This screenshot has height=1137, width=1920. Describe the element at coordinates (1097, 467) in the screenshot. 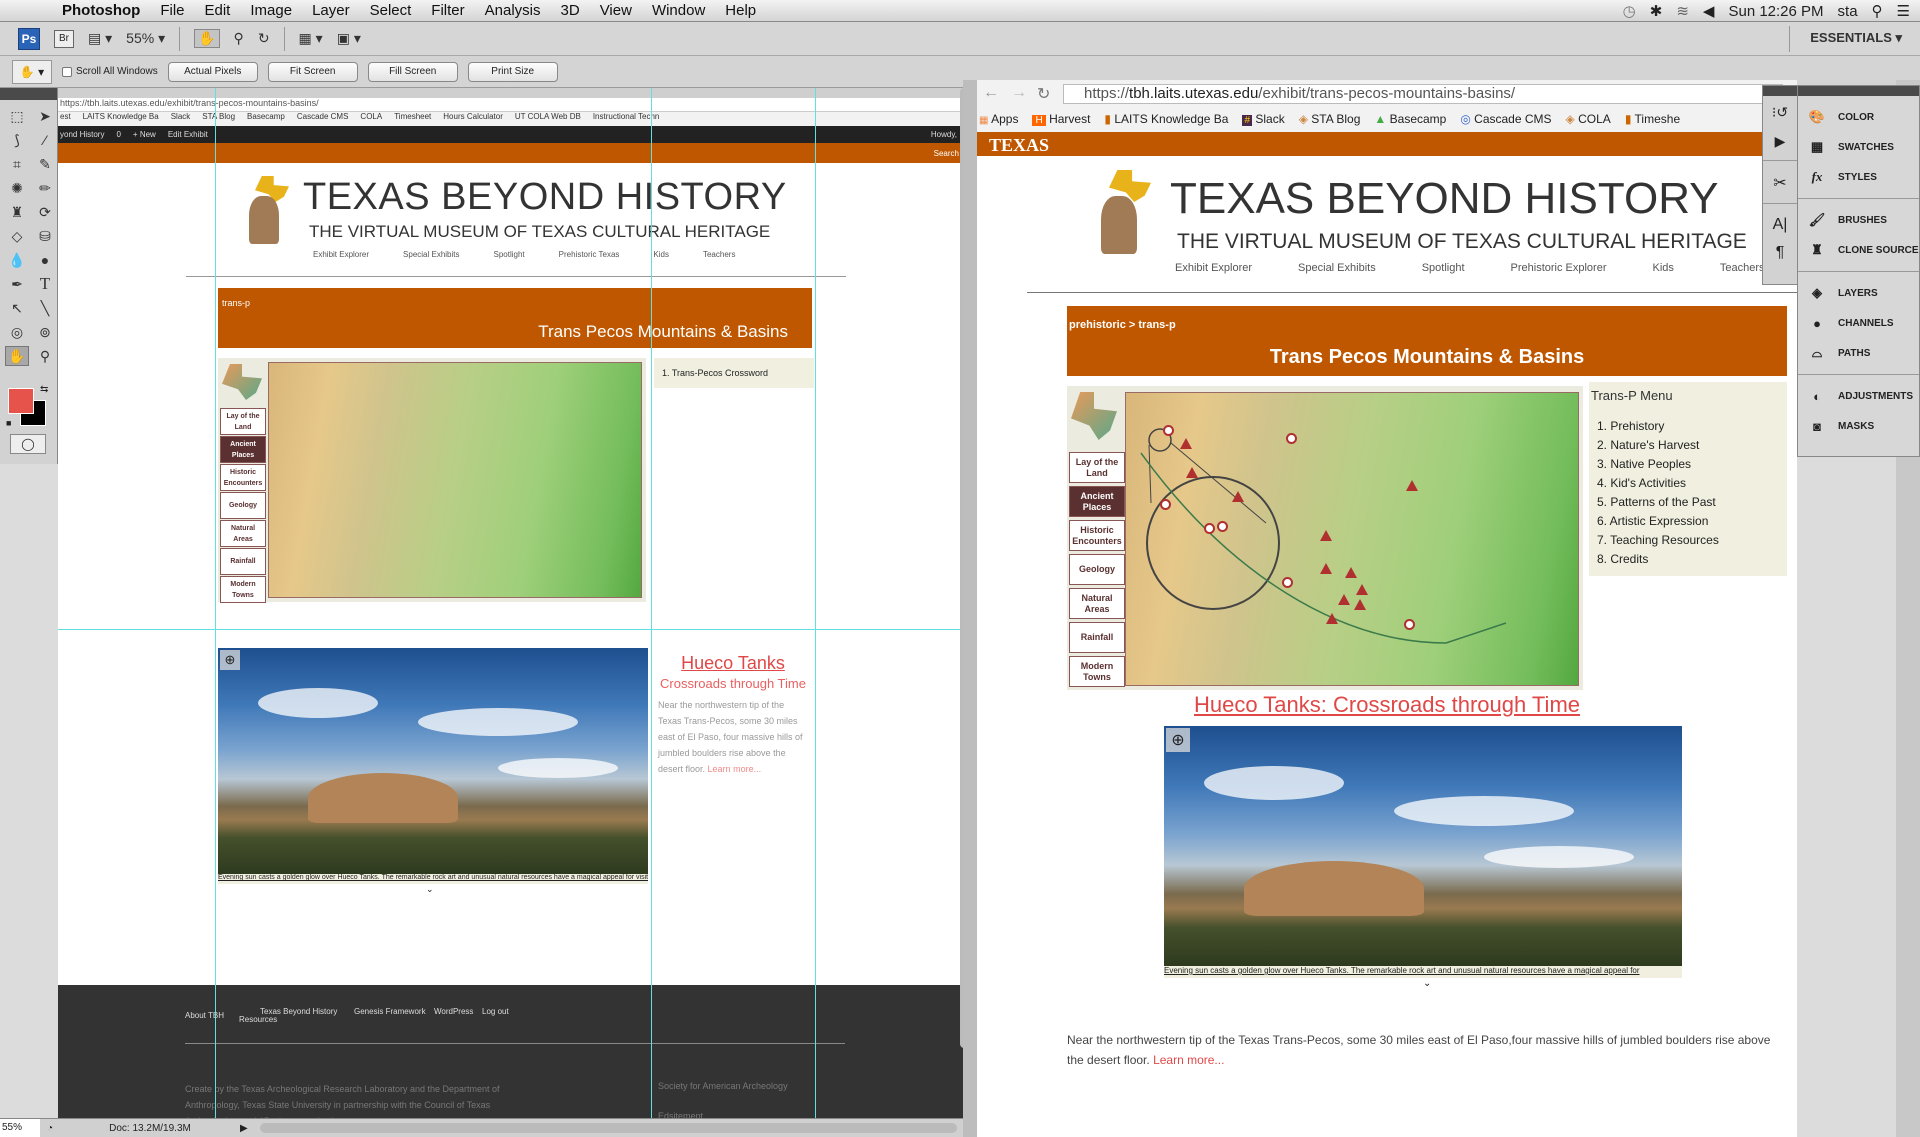

I see `map-button-lay-of-the-land: Lay of the Land` at that location.